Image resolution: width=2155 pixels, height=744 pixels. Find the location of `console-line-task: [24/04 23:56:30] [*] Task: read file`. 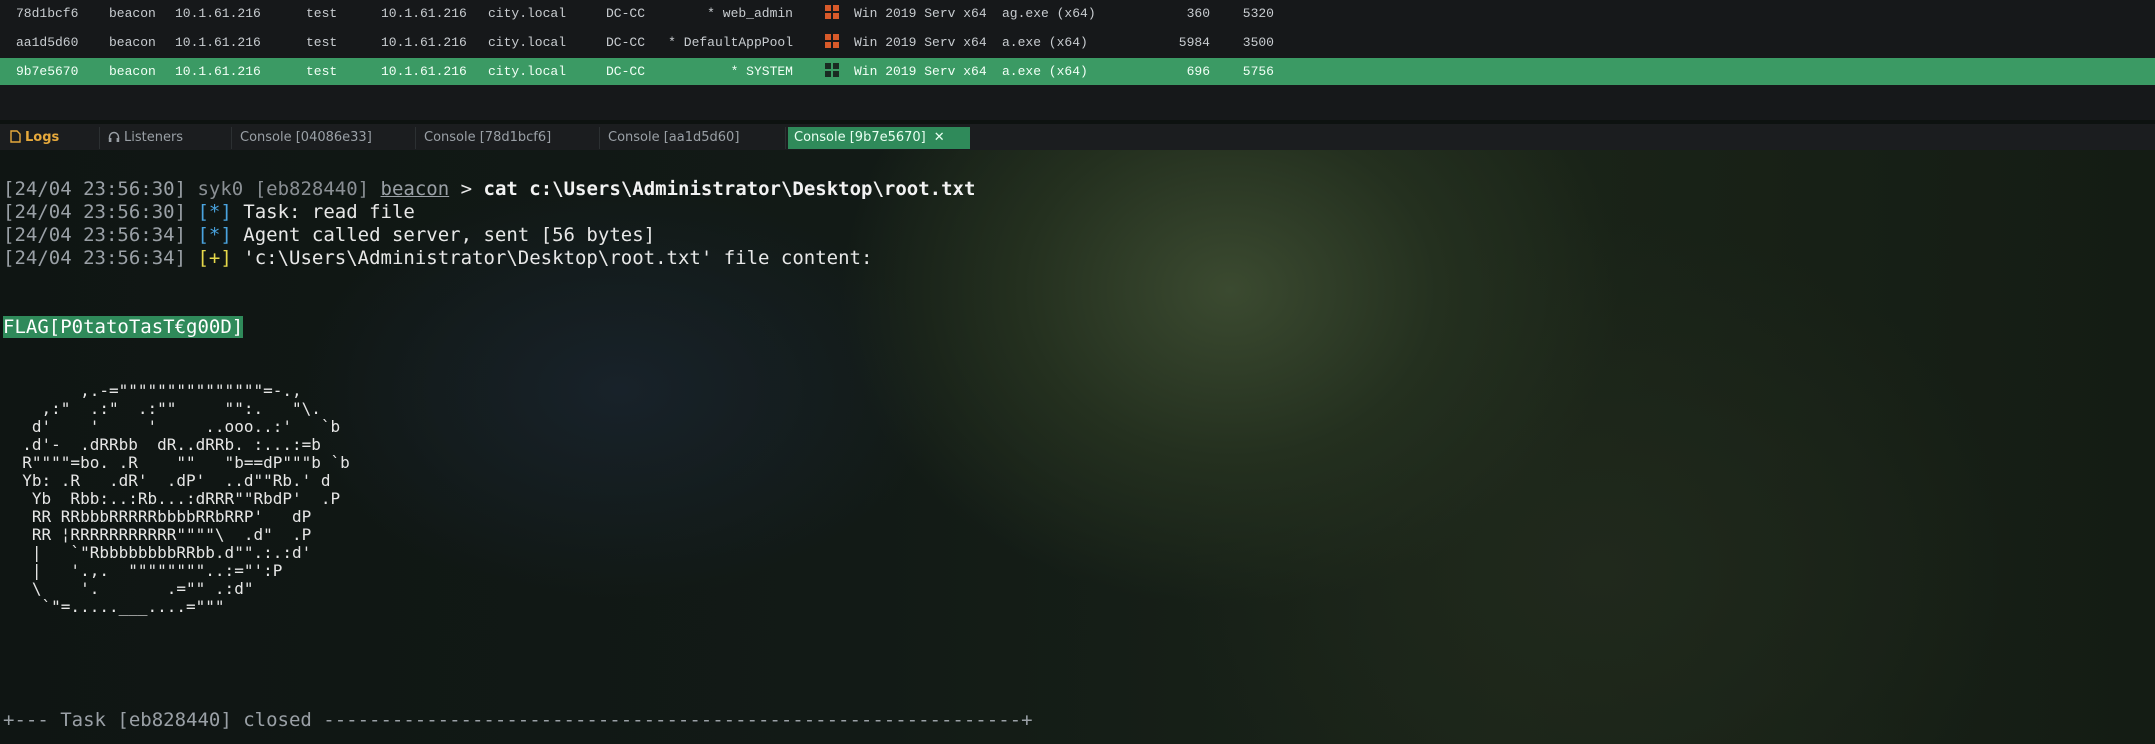

console-line-task: [24/04 23:56:30] [*] Task: read file is located at coordinates (209, 212).